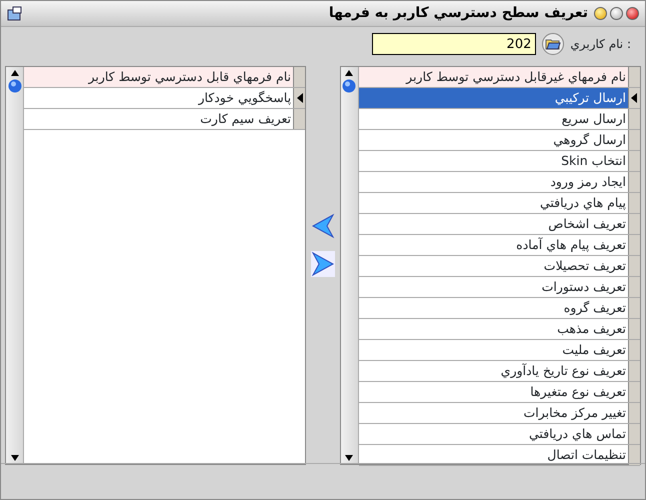 The height and width of the screenshot is (500, 646). Describe the element at coordinates (616, 13) in the screenshot. I see `maximize-button` at that location.